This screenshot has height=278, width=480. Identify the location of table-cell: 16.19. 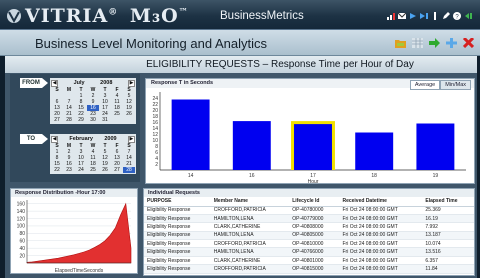
(448, 219).